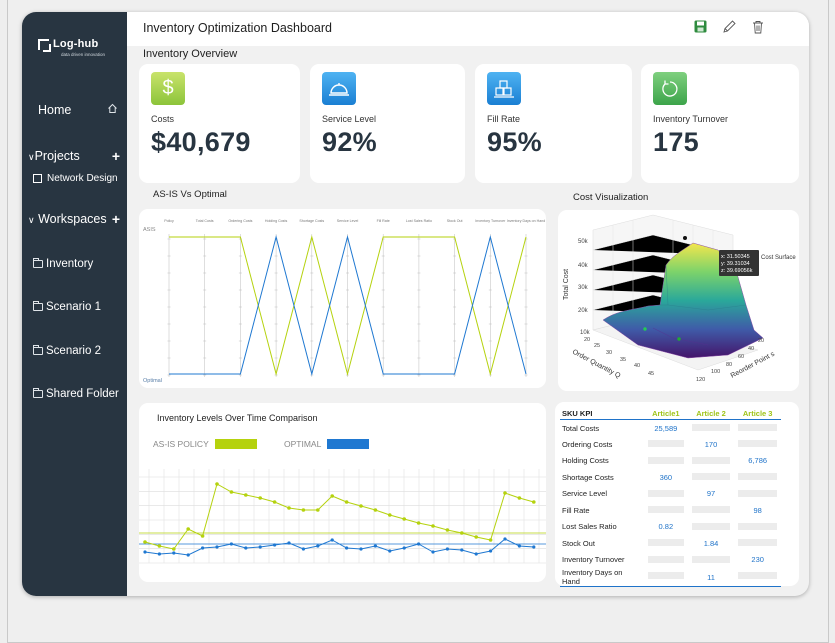 The width and height of the screenshot is (835, 643). What do you see at coordinates (44, 45) in the screenshot?
I see `logo-icon` at bounding box center [44, 45].